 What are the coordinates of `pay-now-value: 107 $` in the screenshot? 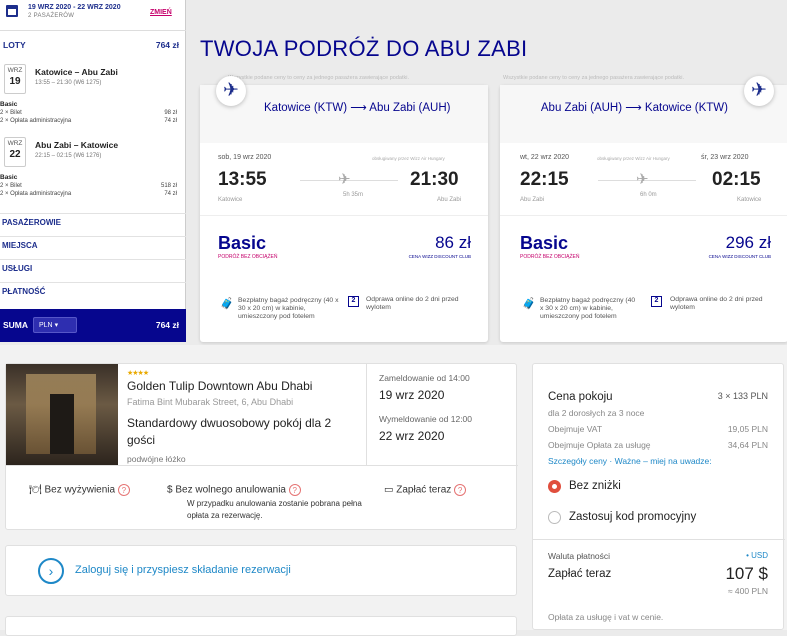 It's located at (746, 573).